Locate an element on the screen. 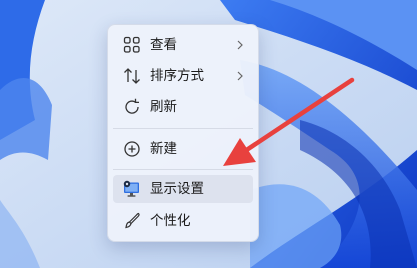  display-settings-icon is located at coordinates (131, 188).